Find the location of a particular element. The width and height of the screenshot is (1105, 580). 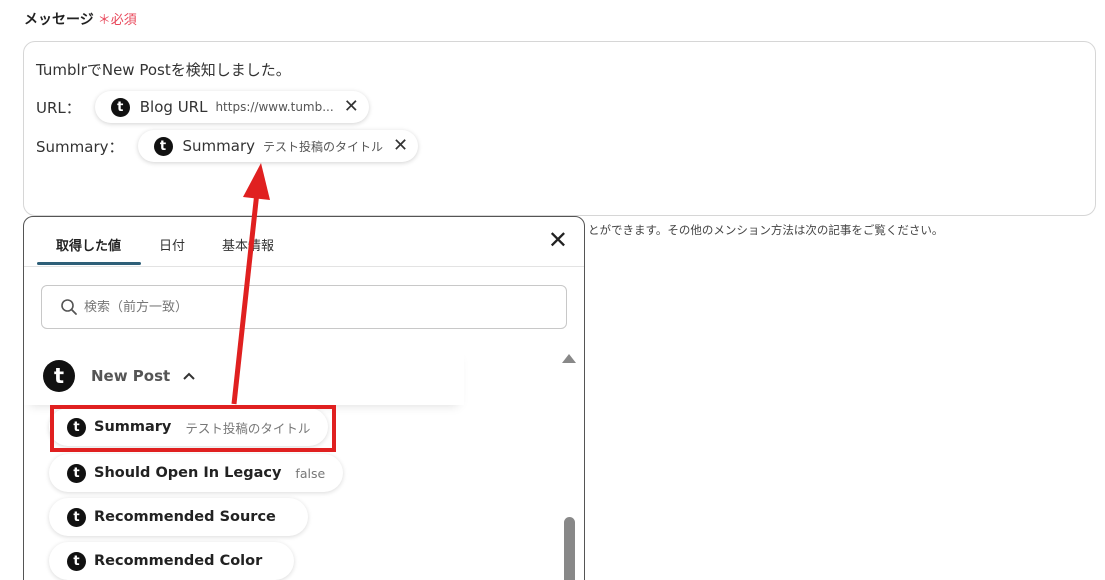

group-header-new-post: t New Post is located at coordinates (244, 376).